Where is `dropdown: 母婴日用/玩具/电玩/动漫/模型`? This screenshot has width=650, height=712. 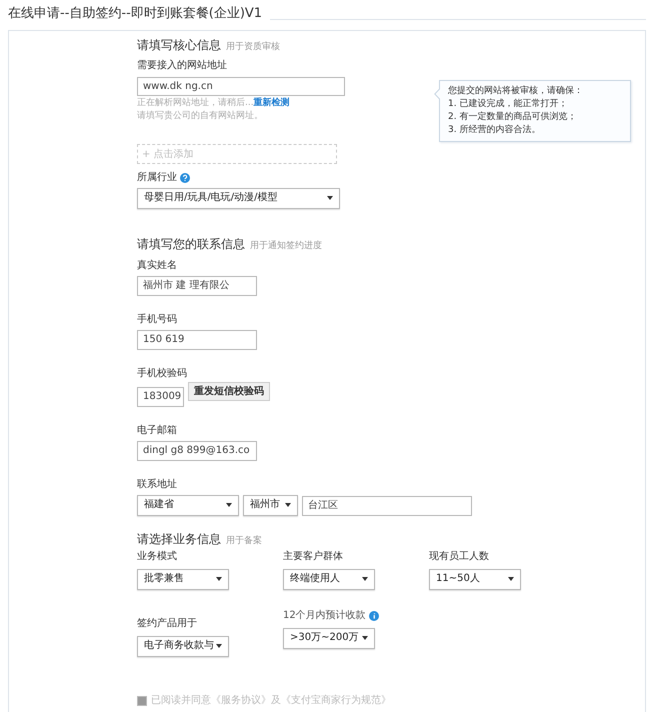
dropdown: 母婴日用/玩具/电玩/动漫/模型 is located at coordinates (238, 198).